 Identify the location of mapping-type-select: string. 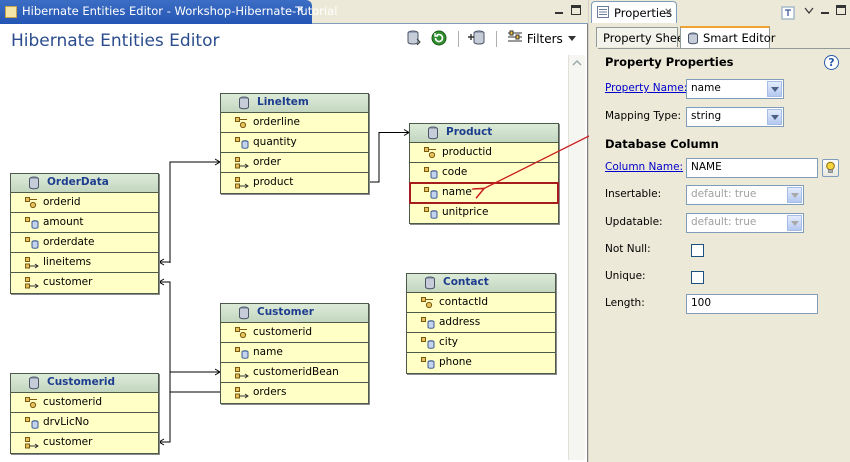
(735, 117).